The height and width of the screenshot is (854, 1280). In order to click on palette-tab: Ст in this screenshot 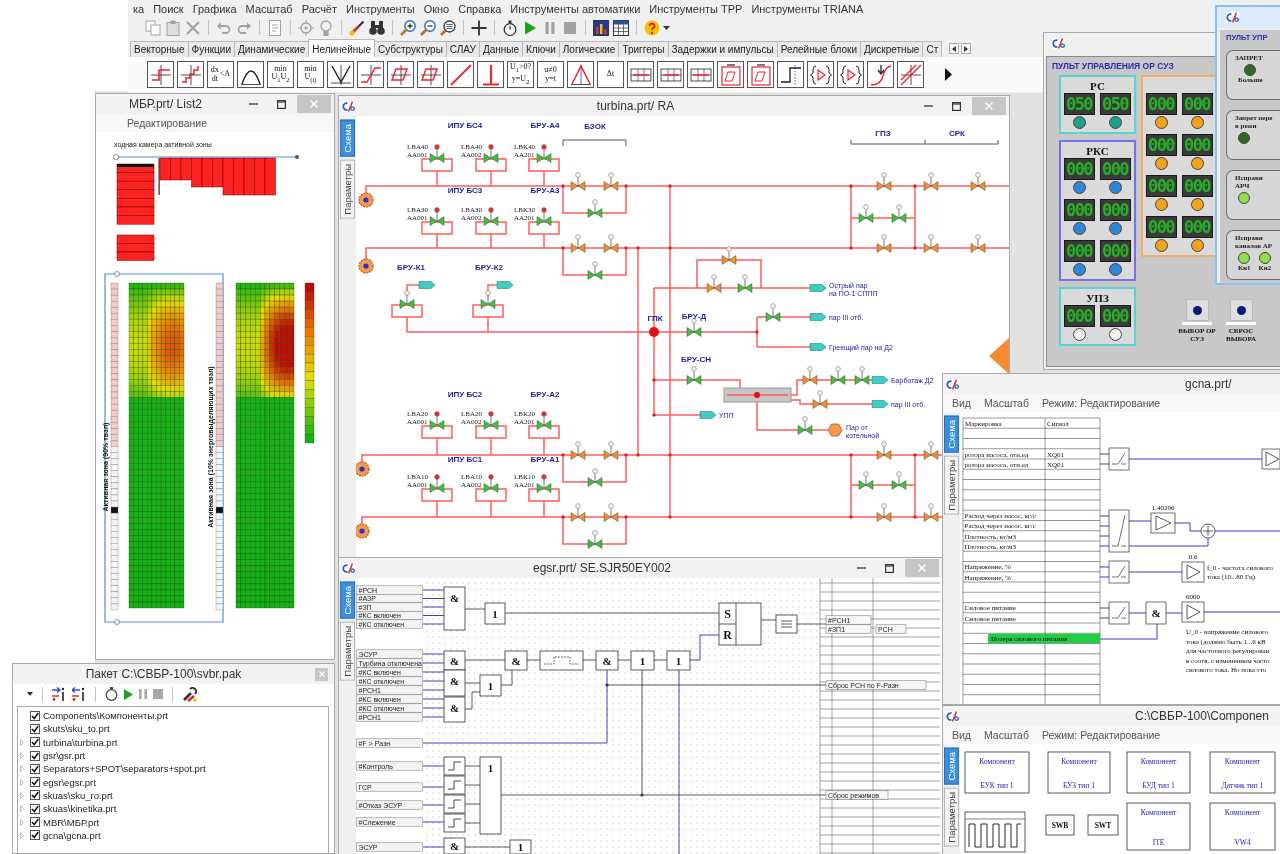, I will do `click(932, 49)`.